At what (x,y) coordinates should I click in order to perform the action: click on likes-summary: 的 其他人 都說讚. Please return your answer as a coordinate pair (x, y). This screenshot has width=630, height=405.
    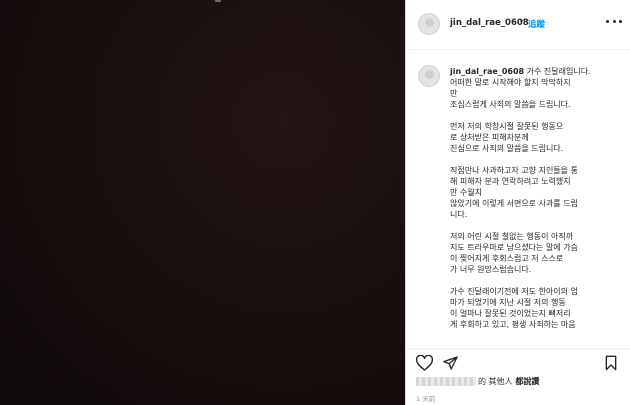
    Looking at the image, I should click on (521, 382).